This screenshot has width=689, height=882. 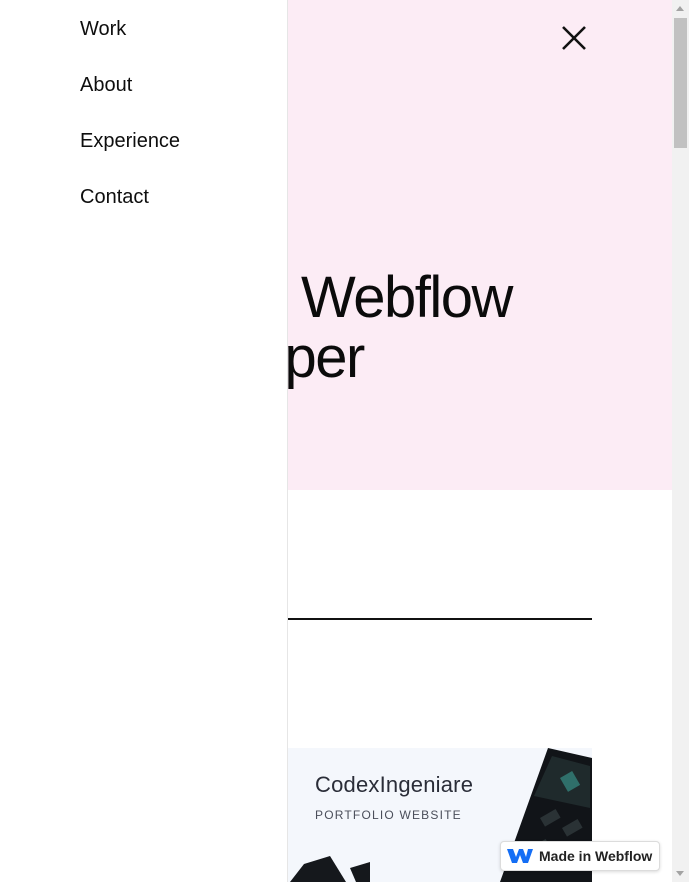 I want to click on made-in-webflow-badge: Made in Webflow, so click(x=580, y=856).